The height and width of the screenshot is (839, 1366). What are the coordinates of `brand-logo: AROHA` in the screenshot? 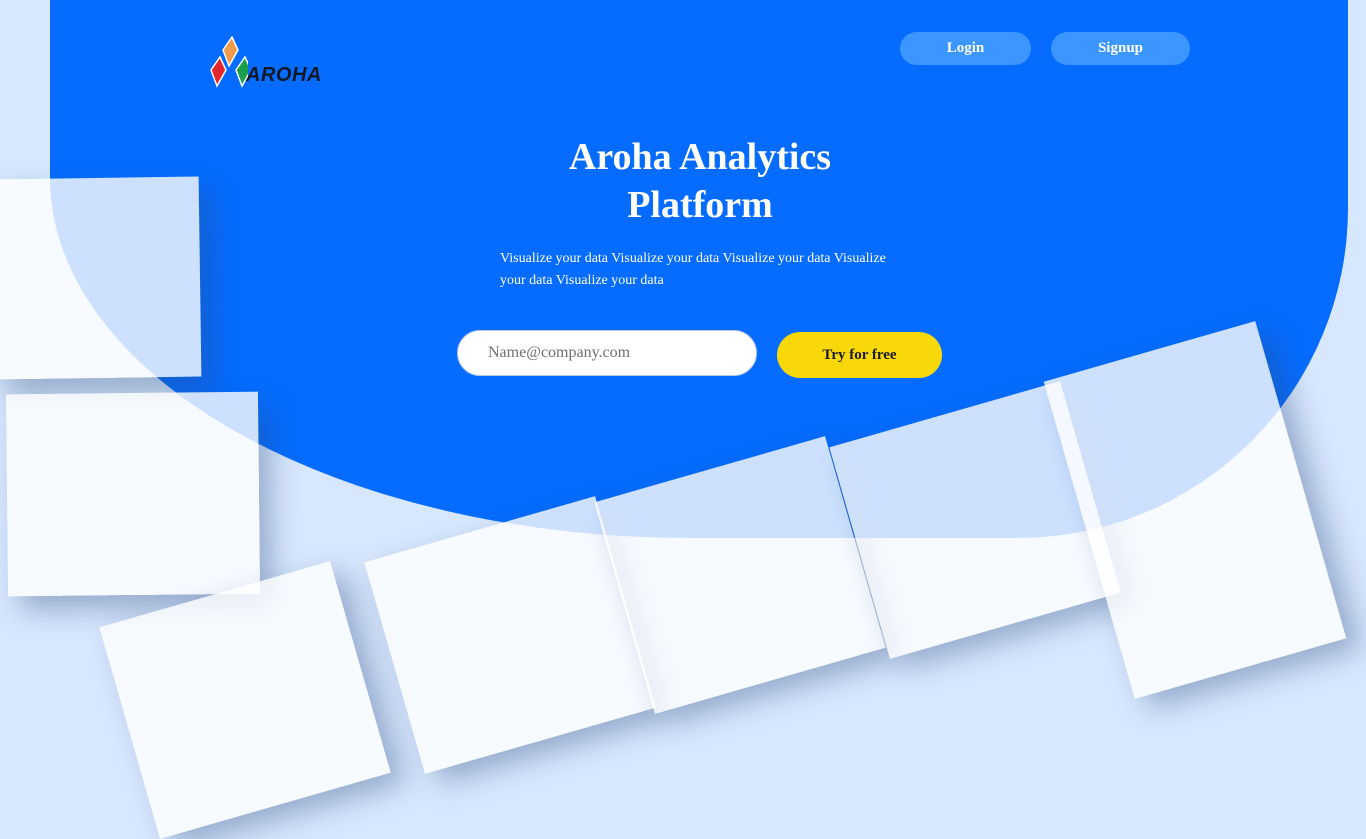 It's located at (270, 62).